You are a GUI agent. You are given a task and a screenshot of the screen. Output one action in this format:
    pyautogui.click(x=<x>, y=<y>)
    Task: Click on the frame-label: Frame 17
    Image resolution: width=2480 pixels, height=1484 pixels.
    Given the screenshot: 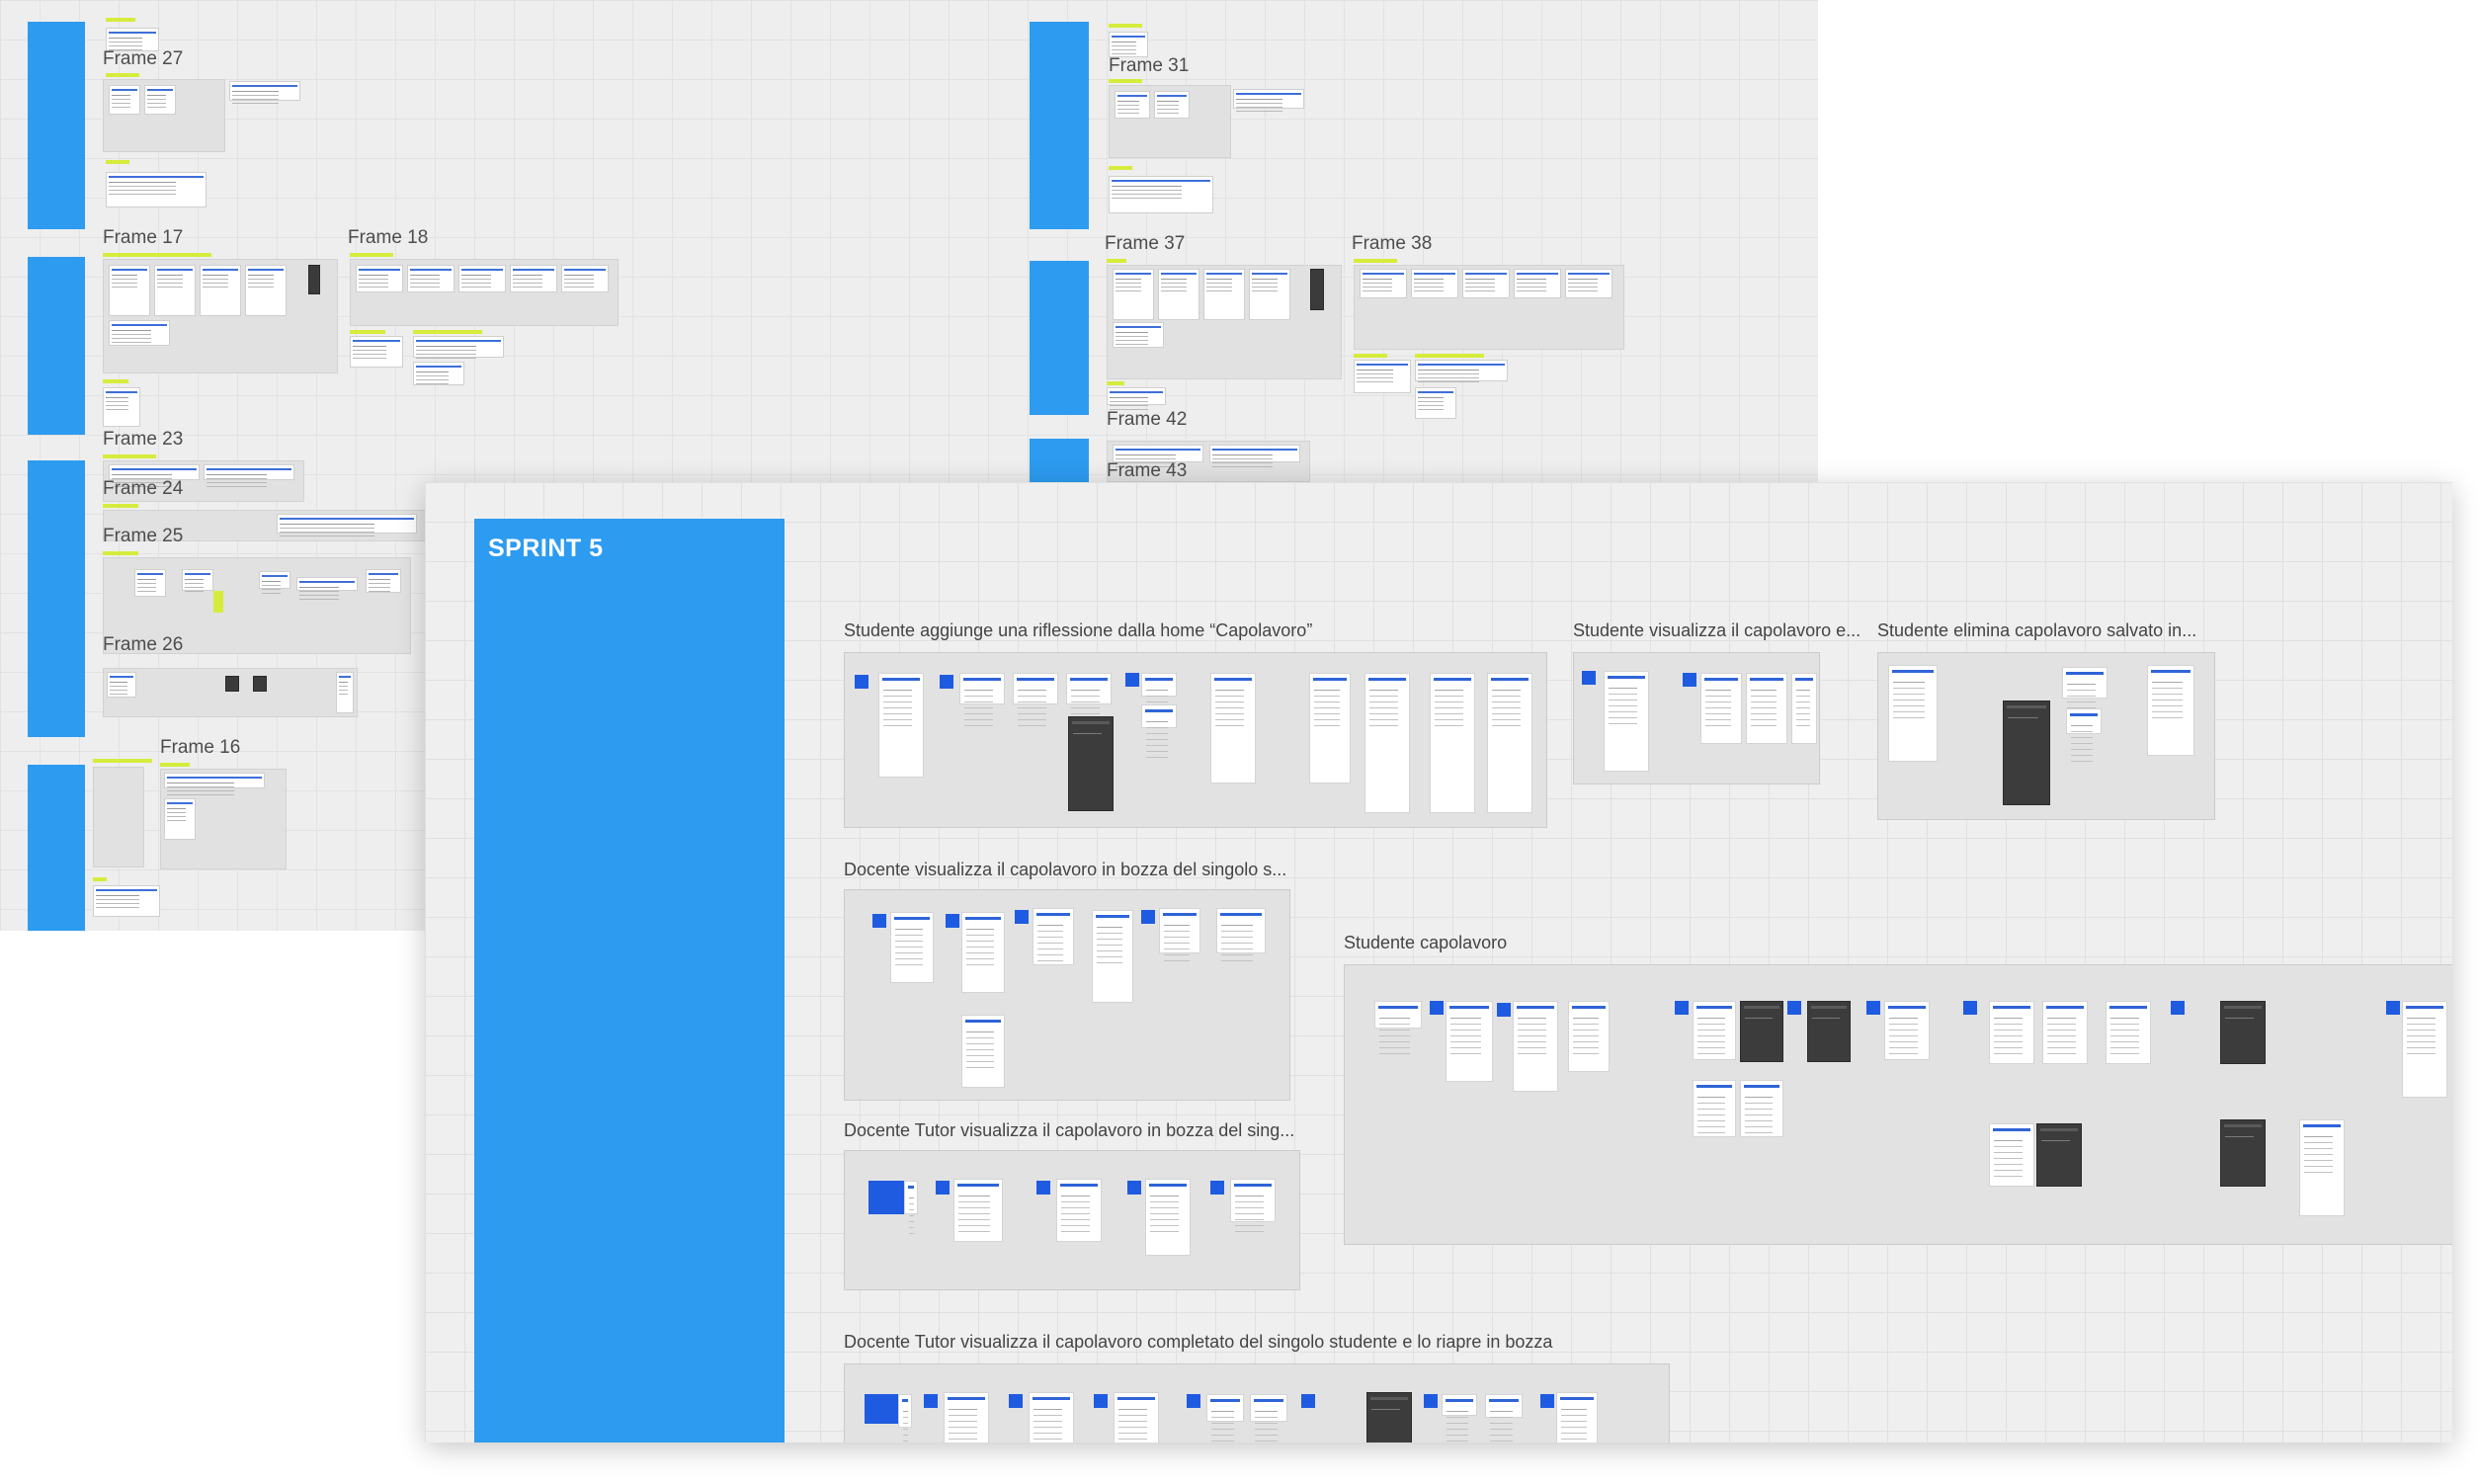 What is the action you would take?
    pyautogui.click(x=143, y=238)
    